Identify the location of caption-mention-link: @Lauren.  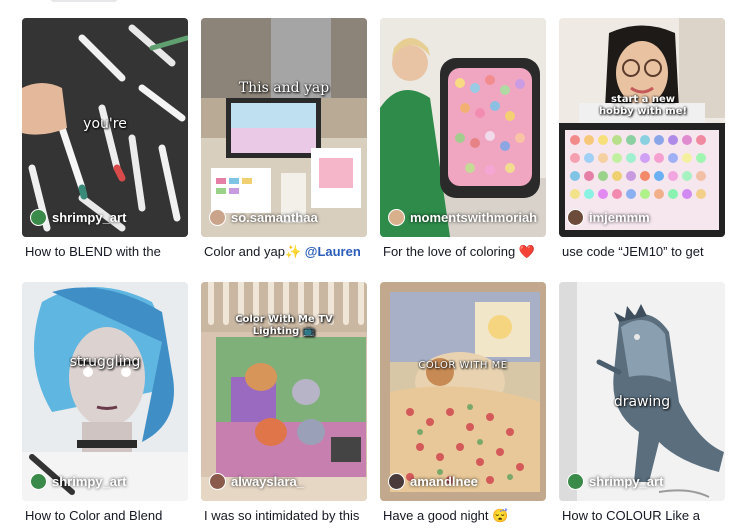
(333, 251).